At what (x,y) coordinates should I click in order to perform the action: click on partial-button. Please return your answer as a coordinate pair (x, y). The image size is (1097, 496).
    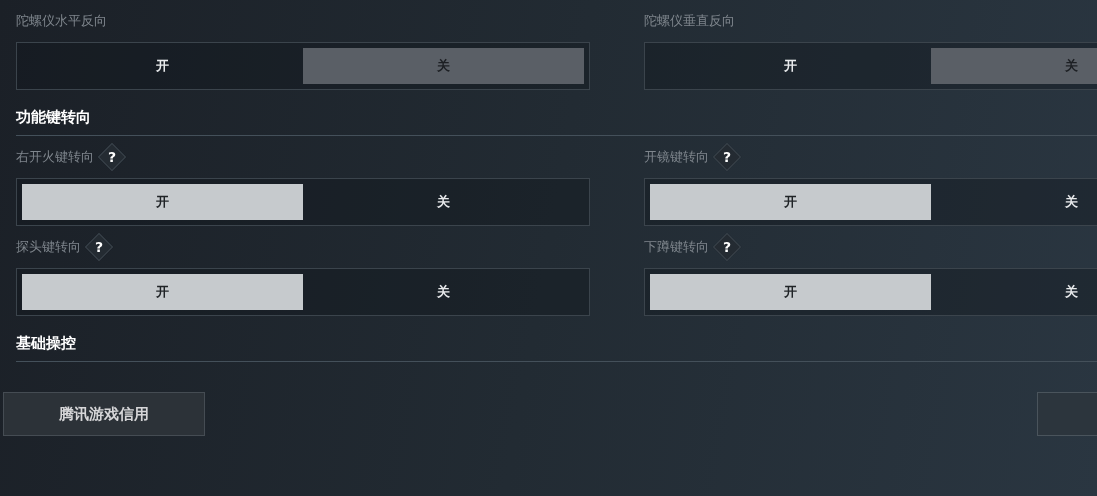
    Looking at the image, I should click on (1067, 414).